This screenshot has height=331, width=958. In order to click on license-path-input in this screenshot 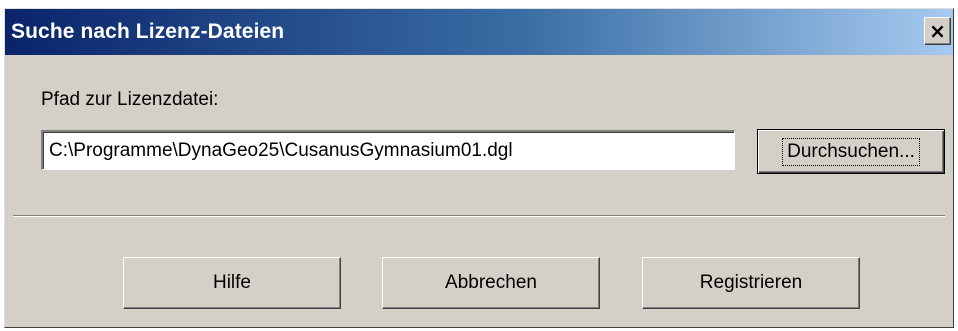, I will do `click(388, 150)`.